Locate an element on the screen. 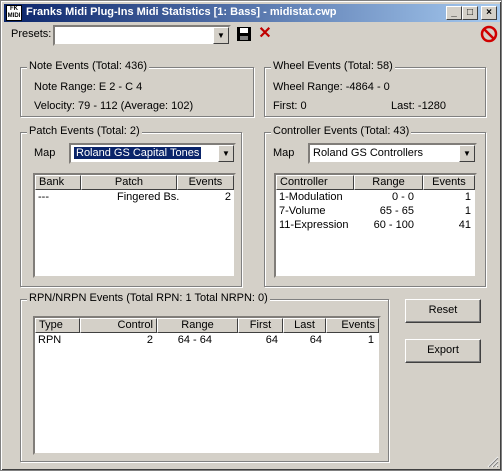 The height and width of the screenshot is (471, 502). controller-map-label: Map is located at coordinates (284, 153).